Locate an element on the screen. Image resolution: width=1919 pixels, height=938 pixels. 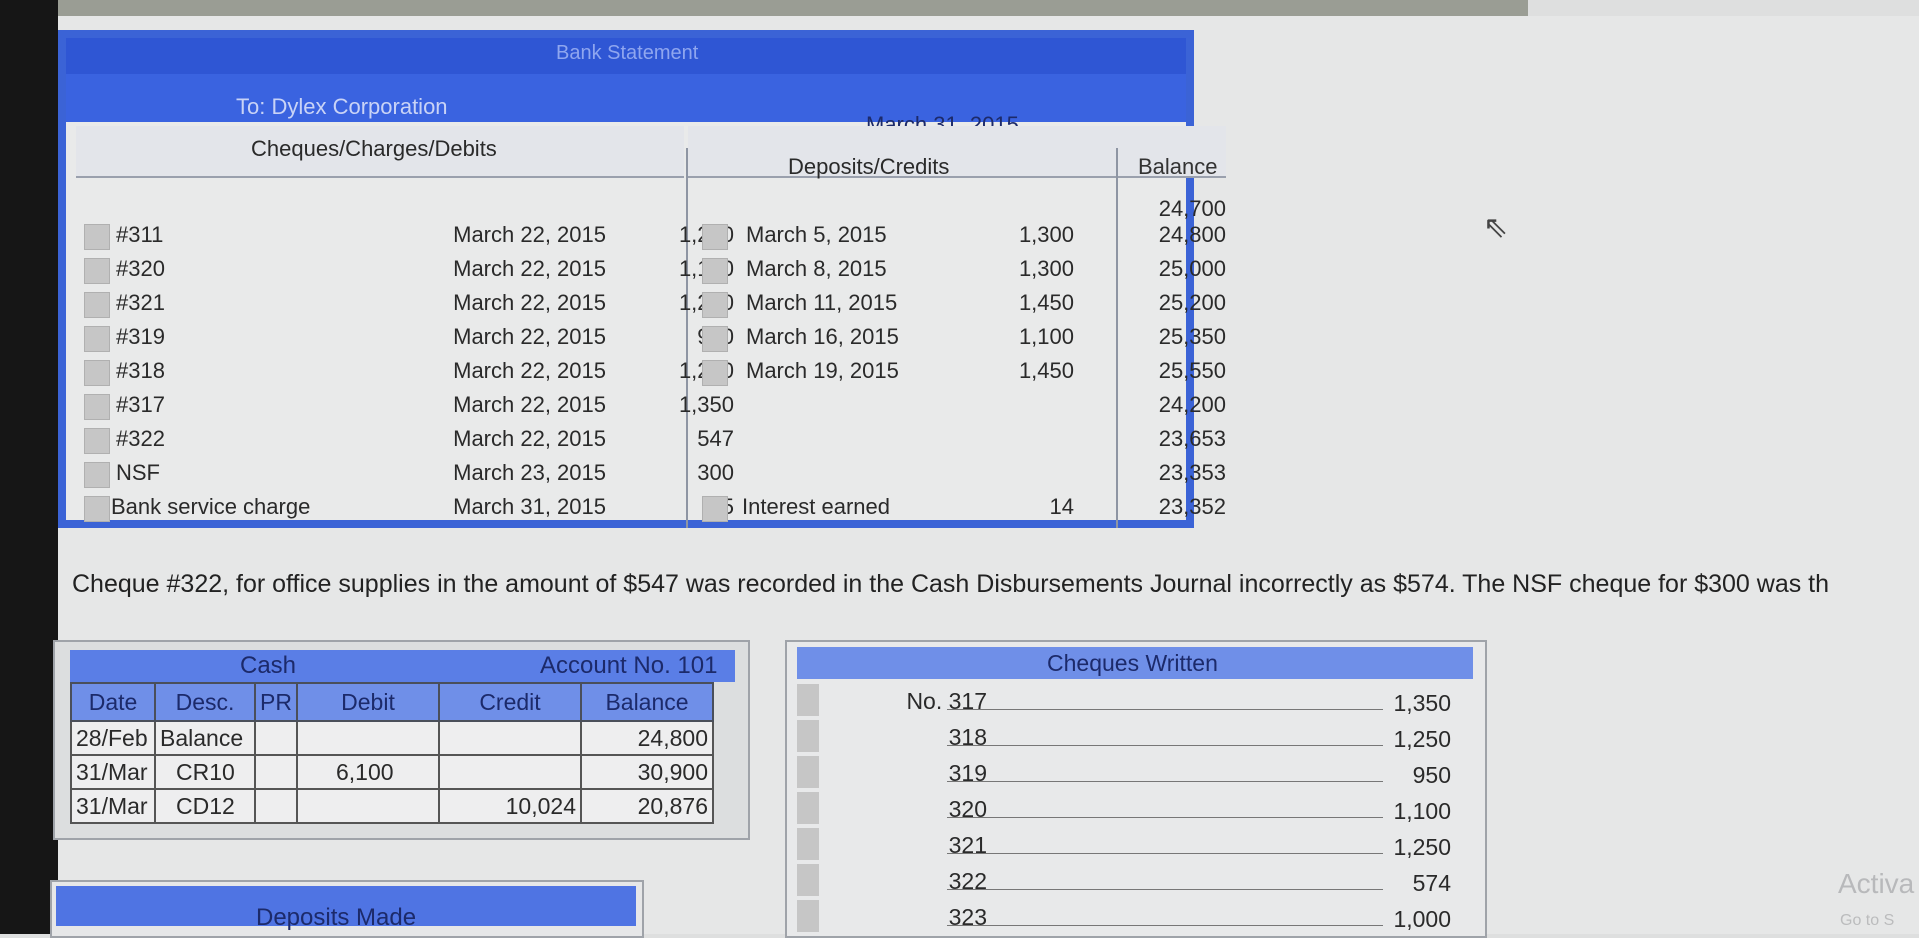
balance-column-header: Balance is located at coordinates (1172, 152).